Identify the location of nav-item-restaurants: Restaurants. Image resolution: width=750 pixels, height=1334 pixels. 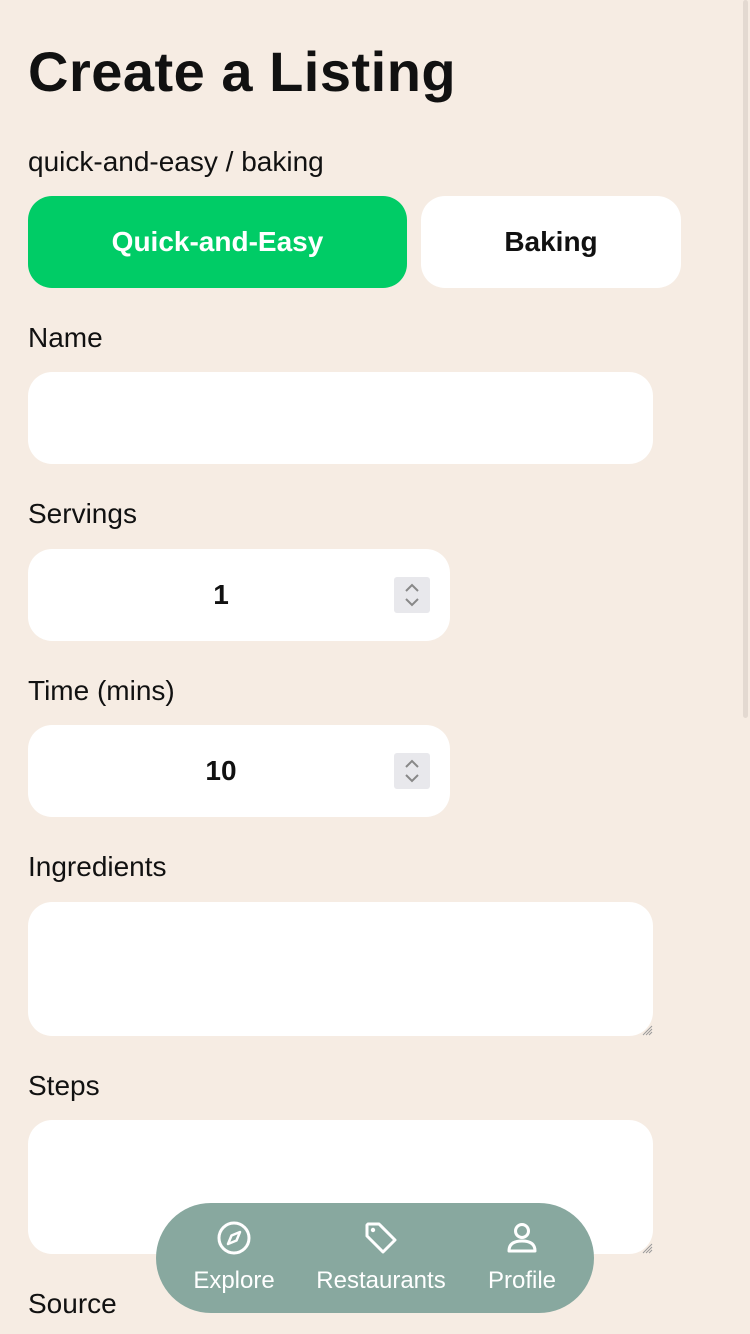
(381, 1258).